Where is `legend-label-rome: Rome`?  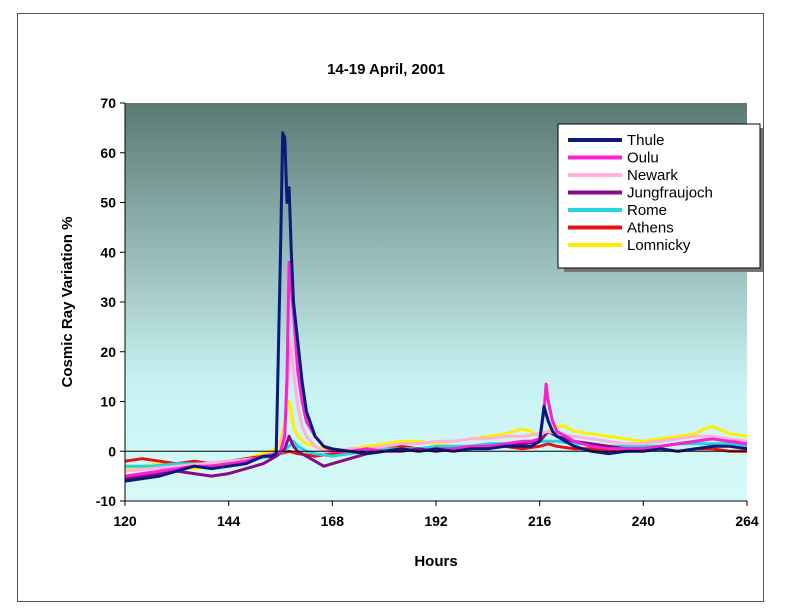
legend-label-rome: Rome is located at coordinates (647, 210).